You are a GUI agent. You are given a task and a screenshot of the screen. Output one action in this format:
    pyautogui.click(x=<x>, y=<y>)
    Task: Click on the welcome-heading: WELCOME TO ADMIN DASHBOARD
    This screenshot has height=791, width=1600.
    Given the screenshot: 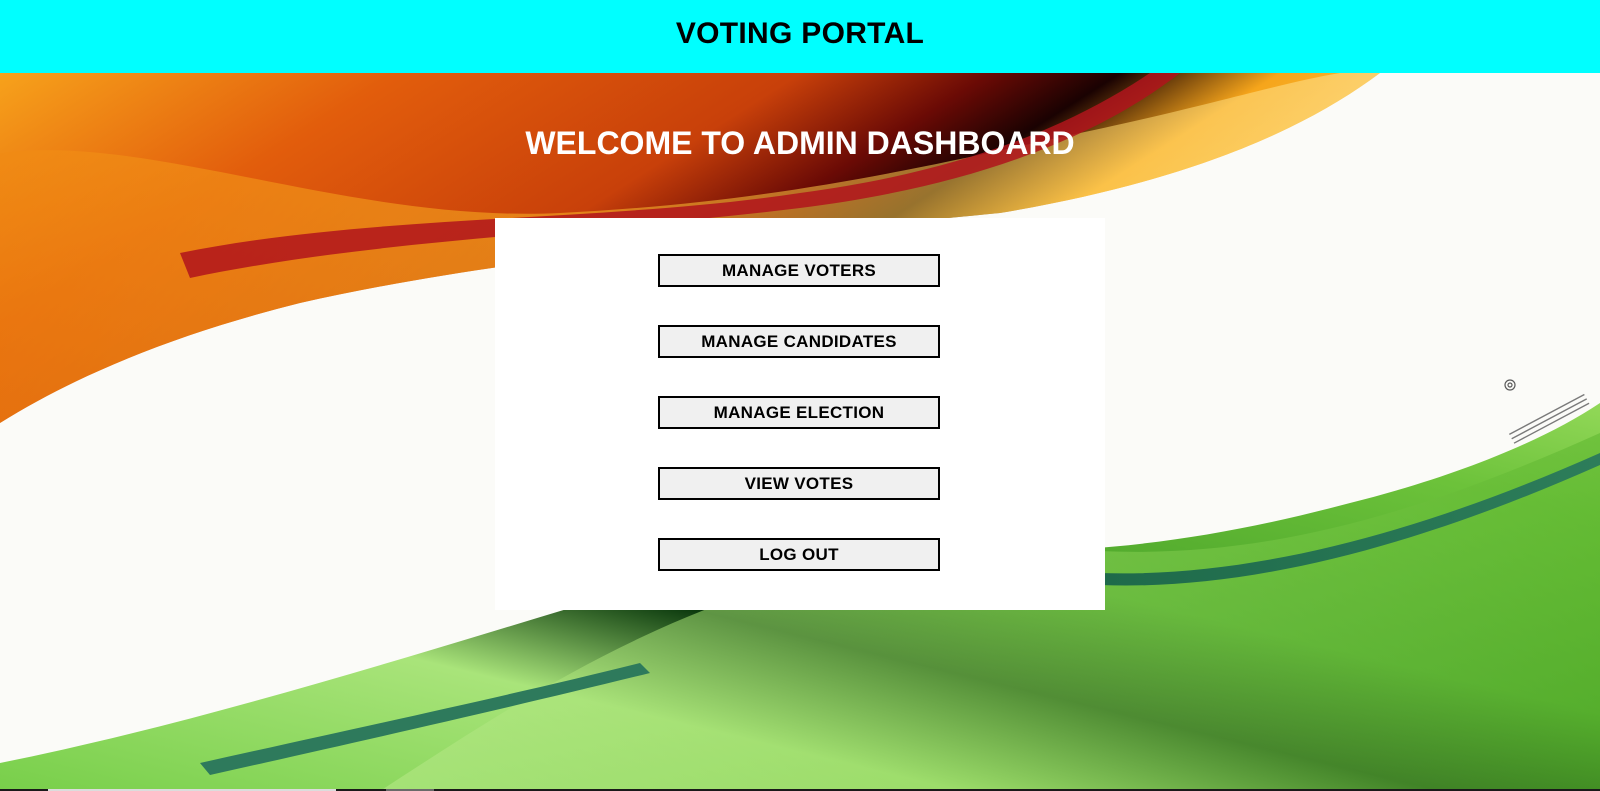 What is the action you would take?
    pyautogui.click(x=800, y=143)
    